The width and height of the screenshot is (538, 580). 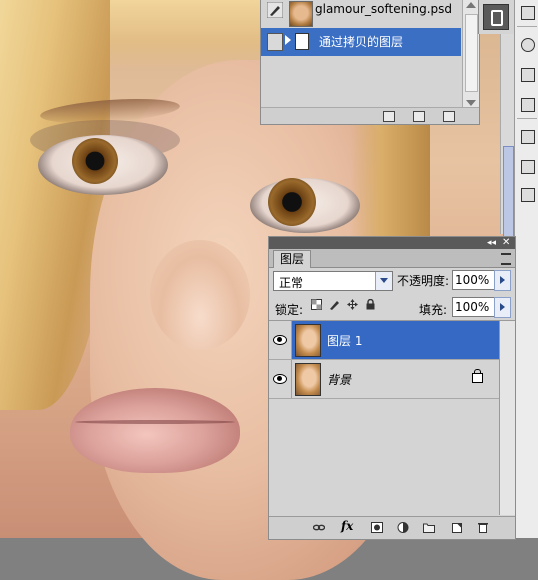 What do you see at coordinates (384, 9) in the screenshot?
I see `snapshot-name: glamour_softening.psd` at bounding box center [384, 9].